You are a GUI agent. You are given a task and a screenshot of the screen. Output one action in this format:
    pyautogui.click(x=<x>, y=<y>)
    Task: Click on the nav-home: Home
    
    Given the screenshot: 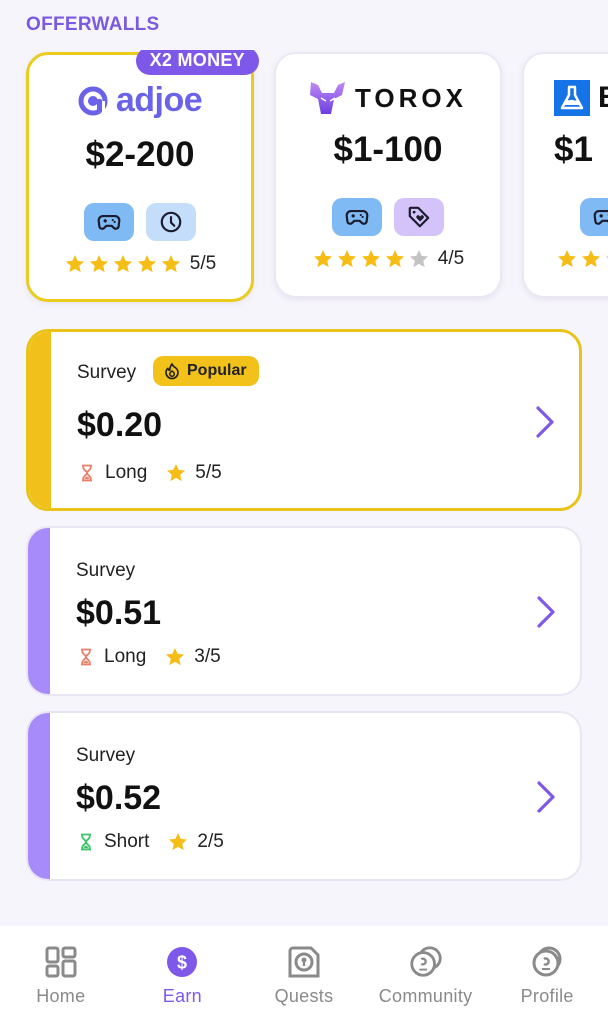 What is the action you would take?
    pyautogui.click(x=61, y=975)
    